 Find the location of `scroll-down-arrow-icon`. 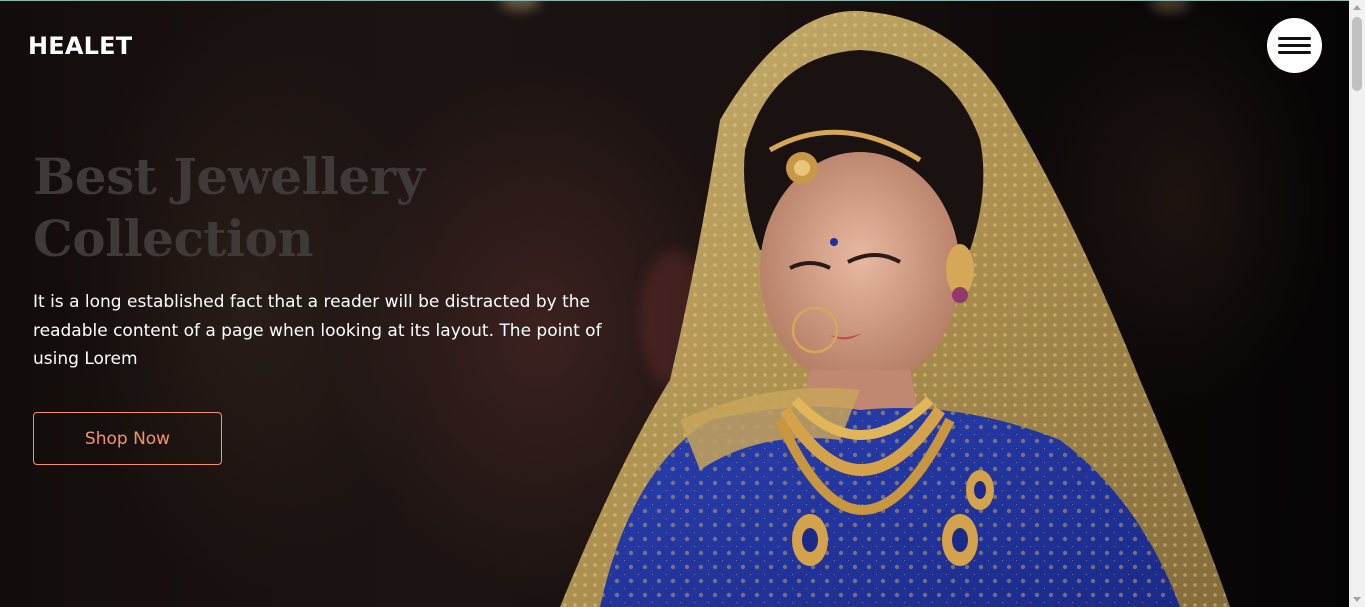

scroll-down-arrow-icon is located at coordinates (1357, 599).